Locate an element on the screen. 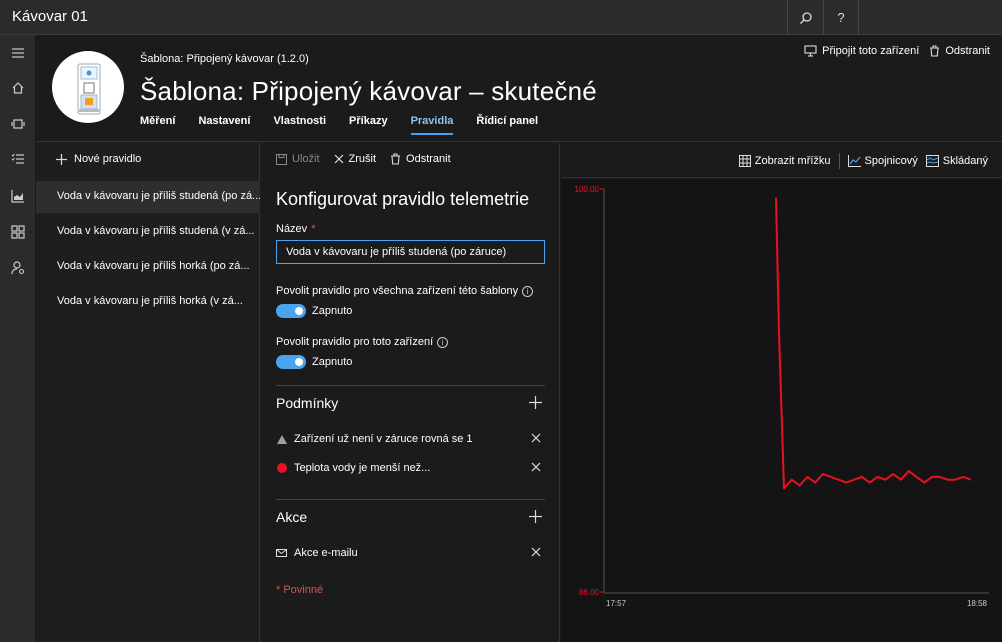 The width and height of the screenshot is (1002, 642). connect-device-label: Připojit toto zařízení is located at coordinates (871, 51).